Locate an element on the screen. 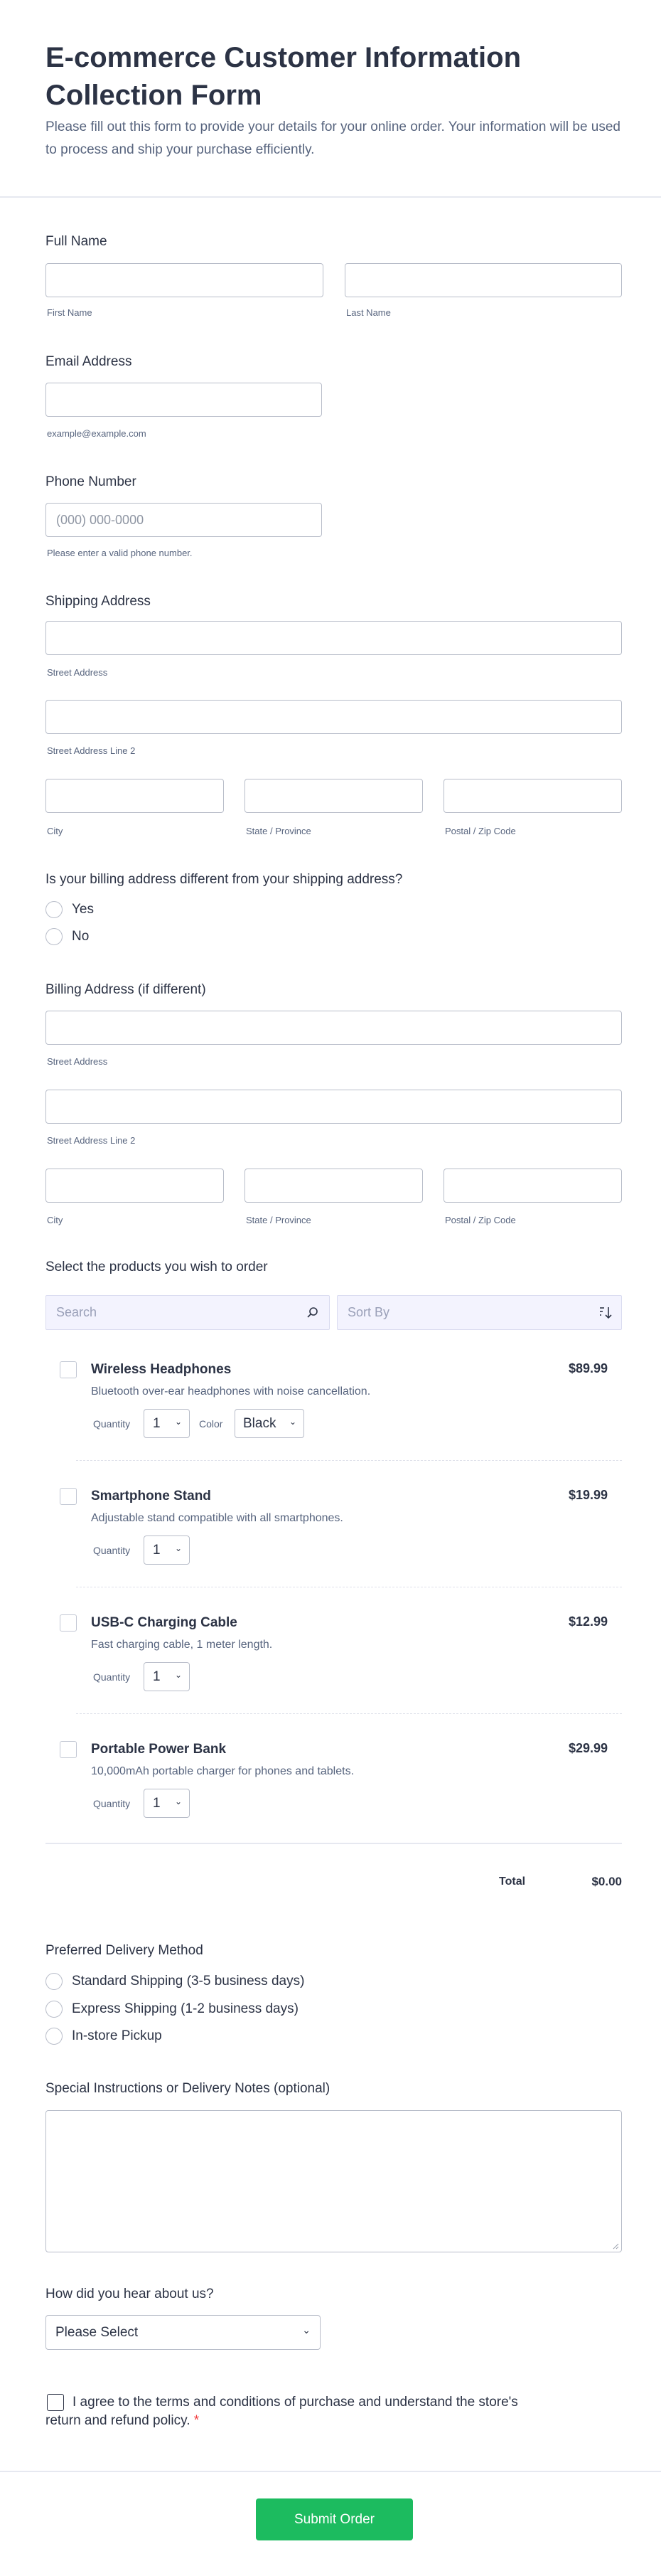 This screenshot has height=2576, width=661. billing-state-input is located at coordinates (333, 1186).